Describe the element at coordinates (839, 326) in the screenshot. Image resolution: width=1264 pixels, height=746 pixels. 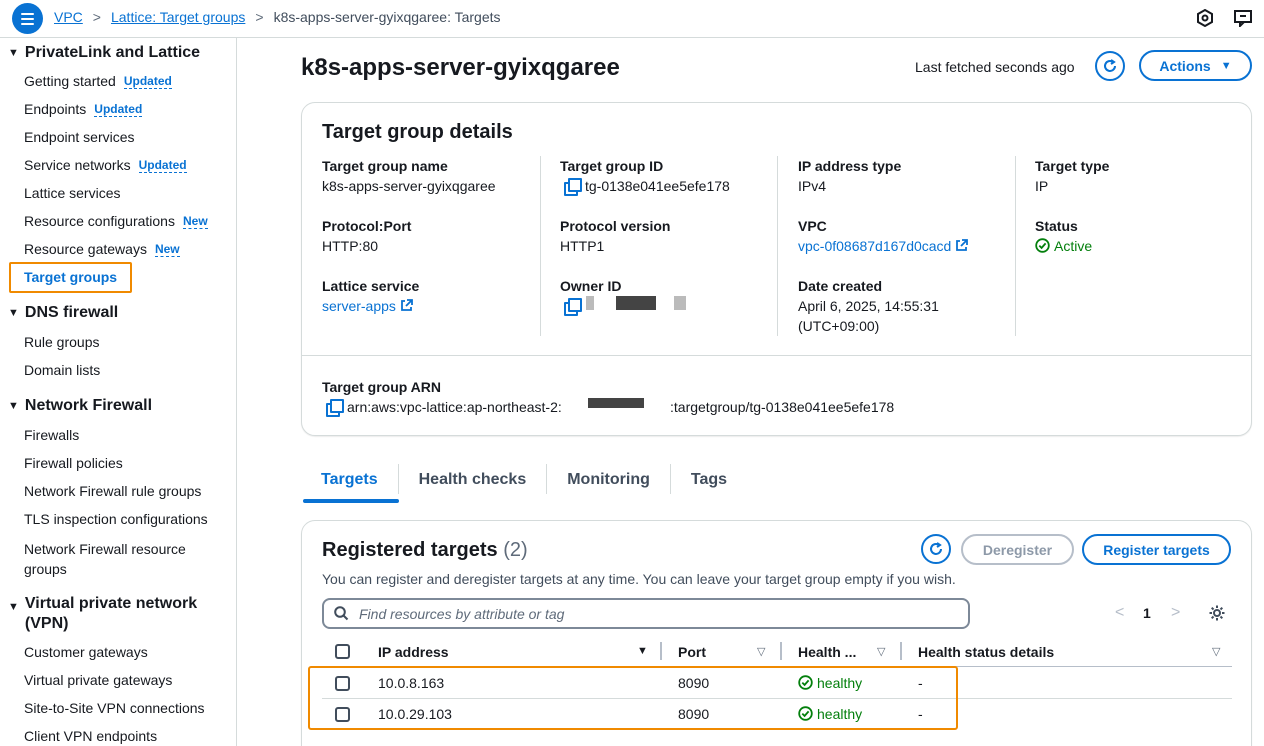
I see `date-created-timezone: (UTC+09:00)` at that location.